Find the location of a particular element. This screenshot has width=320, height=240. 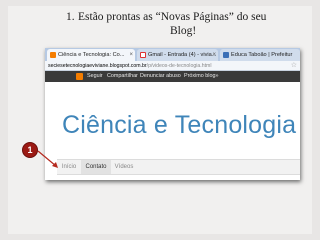

blogger-icon is located at coordinates (53, 55).